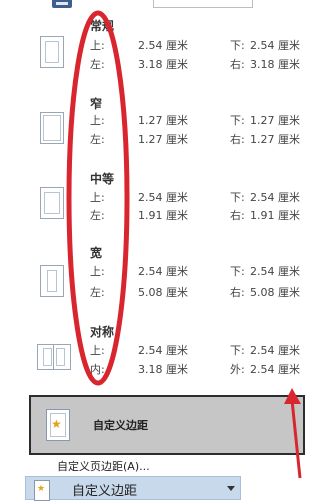 This screenshot has height=501, width=332. What do you see at coordinates (96, 253) in the screenshot?
I see `preset-name: 宽` at bounding box center [96, 253].